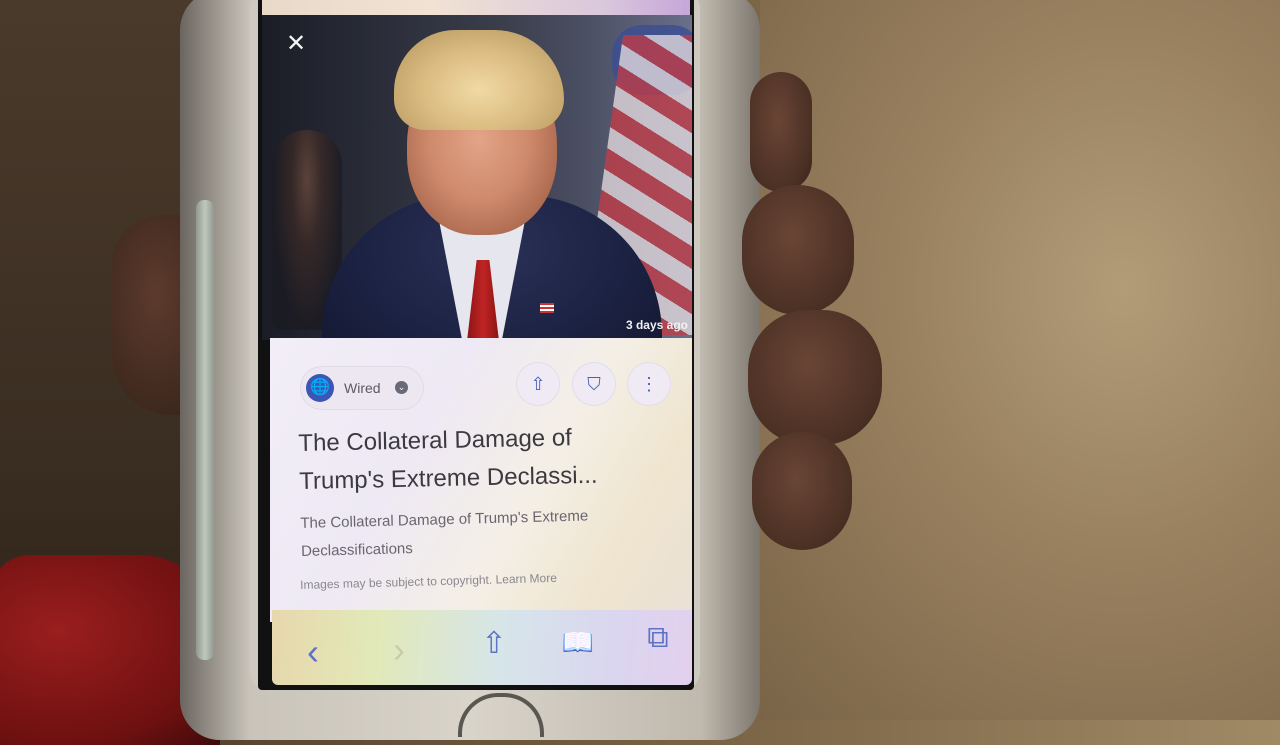  Describe the element at coordinates (313, 652) in the screenshot. I see `back-icon: ‹` at that location.